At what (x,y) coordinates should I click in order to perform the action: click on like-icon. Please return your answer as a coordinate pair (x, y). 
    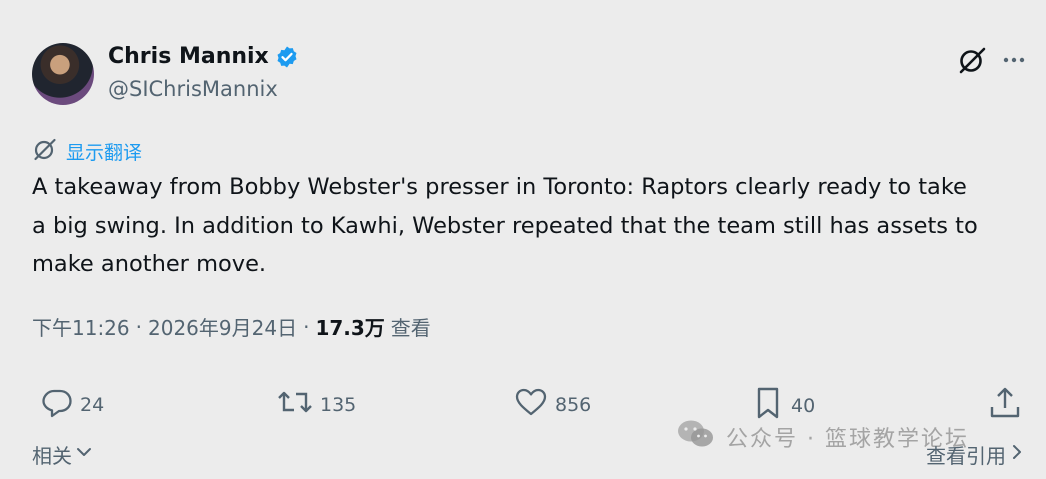
    Looking at the image, I should click on (531, 404).